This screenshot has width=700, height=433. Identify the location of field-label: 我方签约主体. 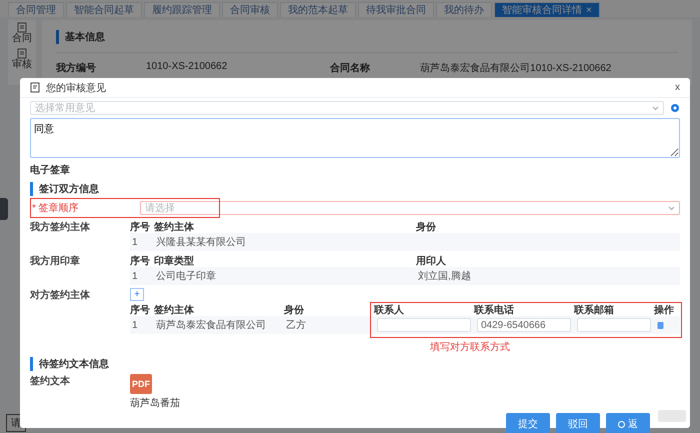
(60, 227).